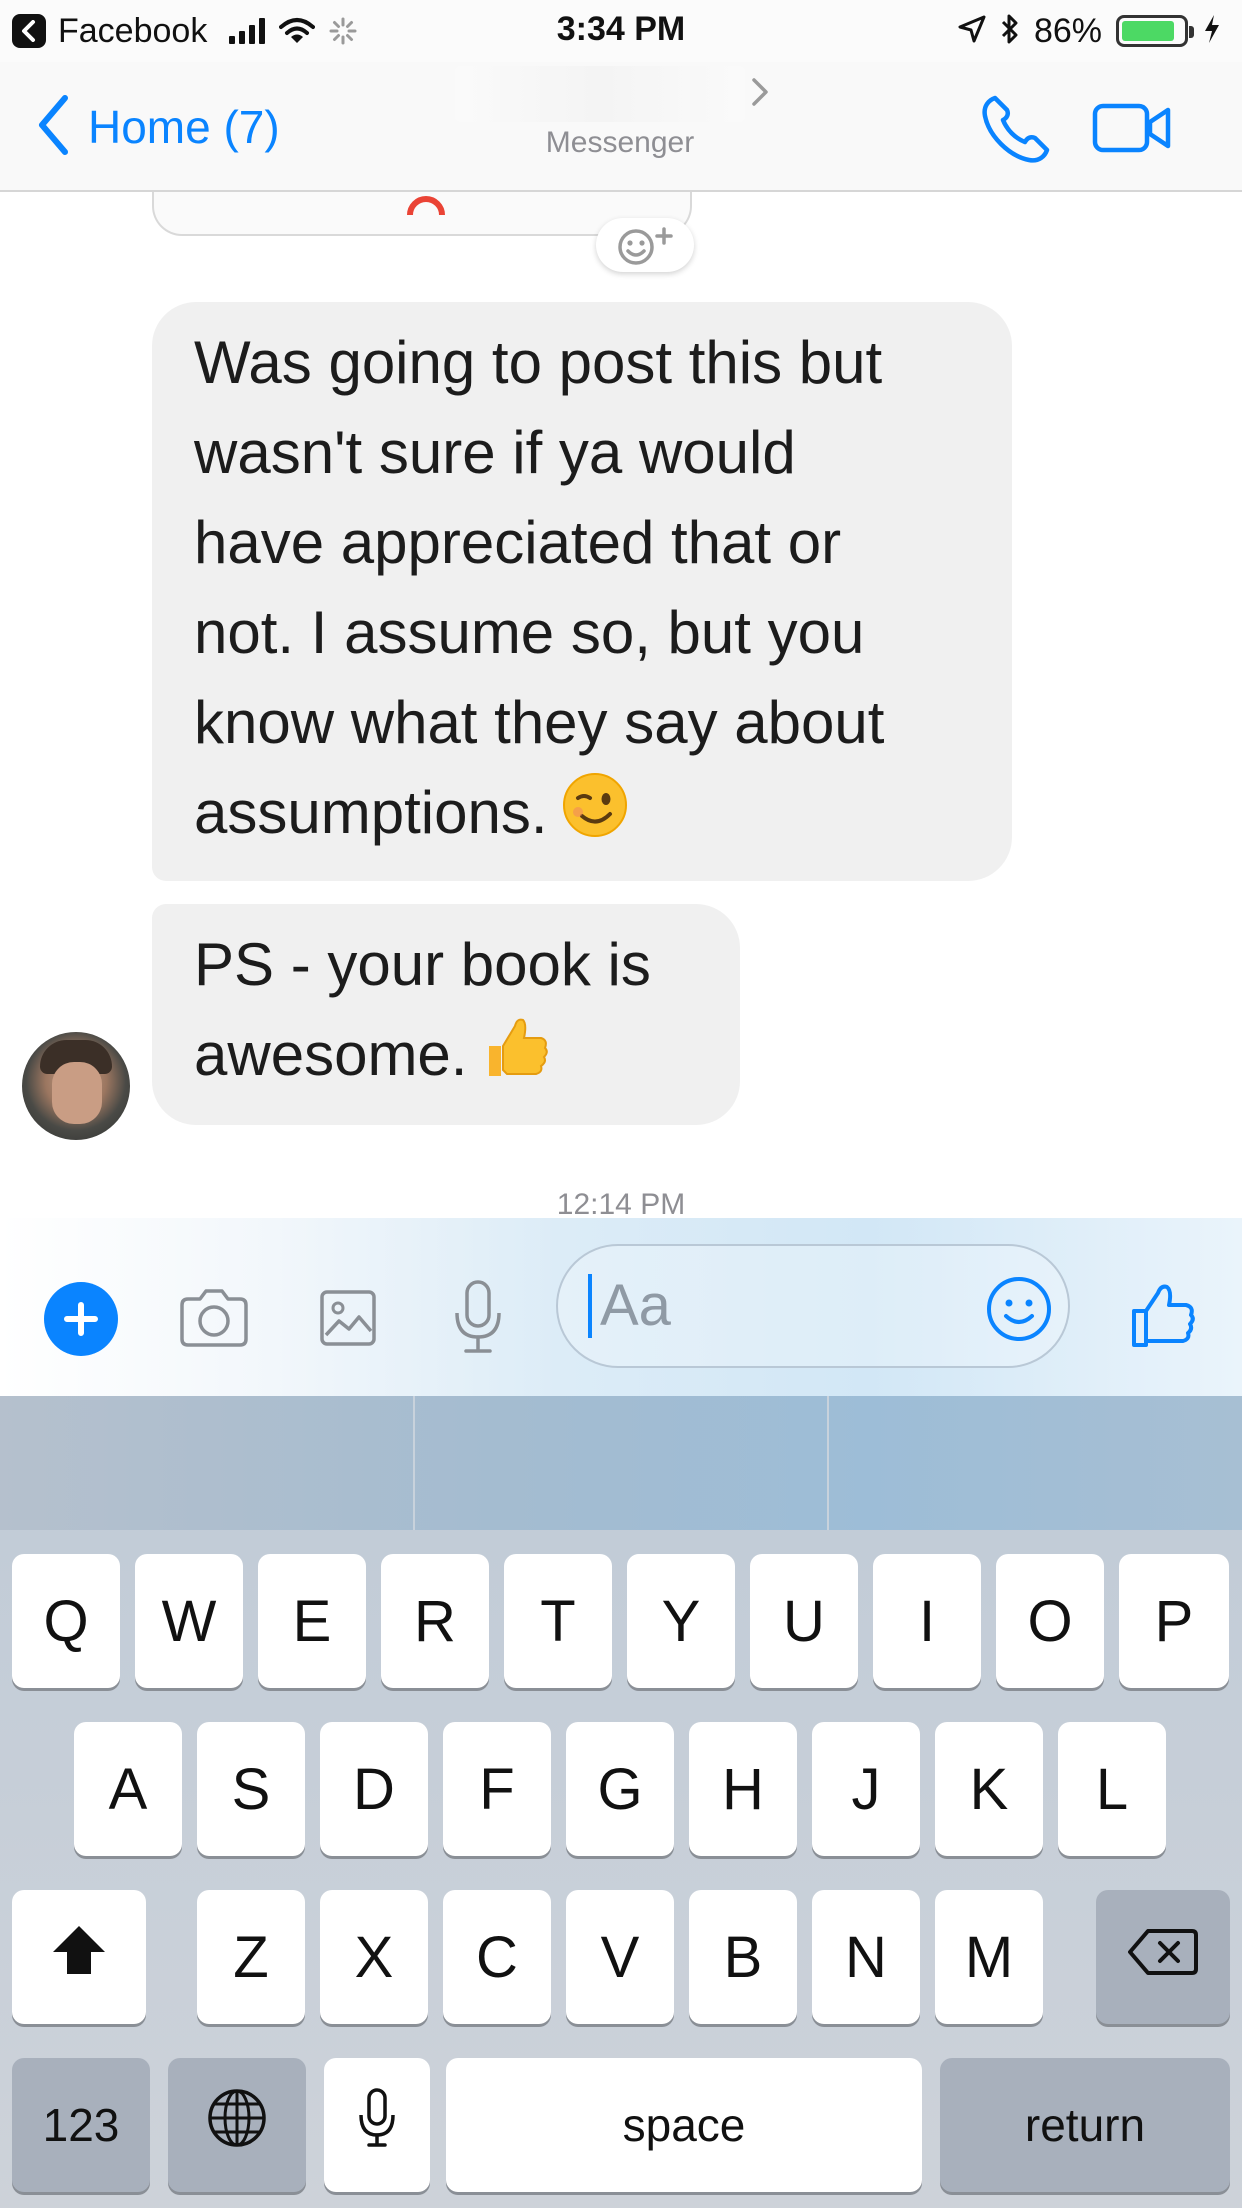 Image resolution: width=1242 pixels, height=2208 pixels. Describe the element at coordinates (620, 1957) in the screenshot. I see `key-v: V` at that location.